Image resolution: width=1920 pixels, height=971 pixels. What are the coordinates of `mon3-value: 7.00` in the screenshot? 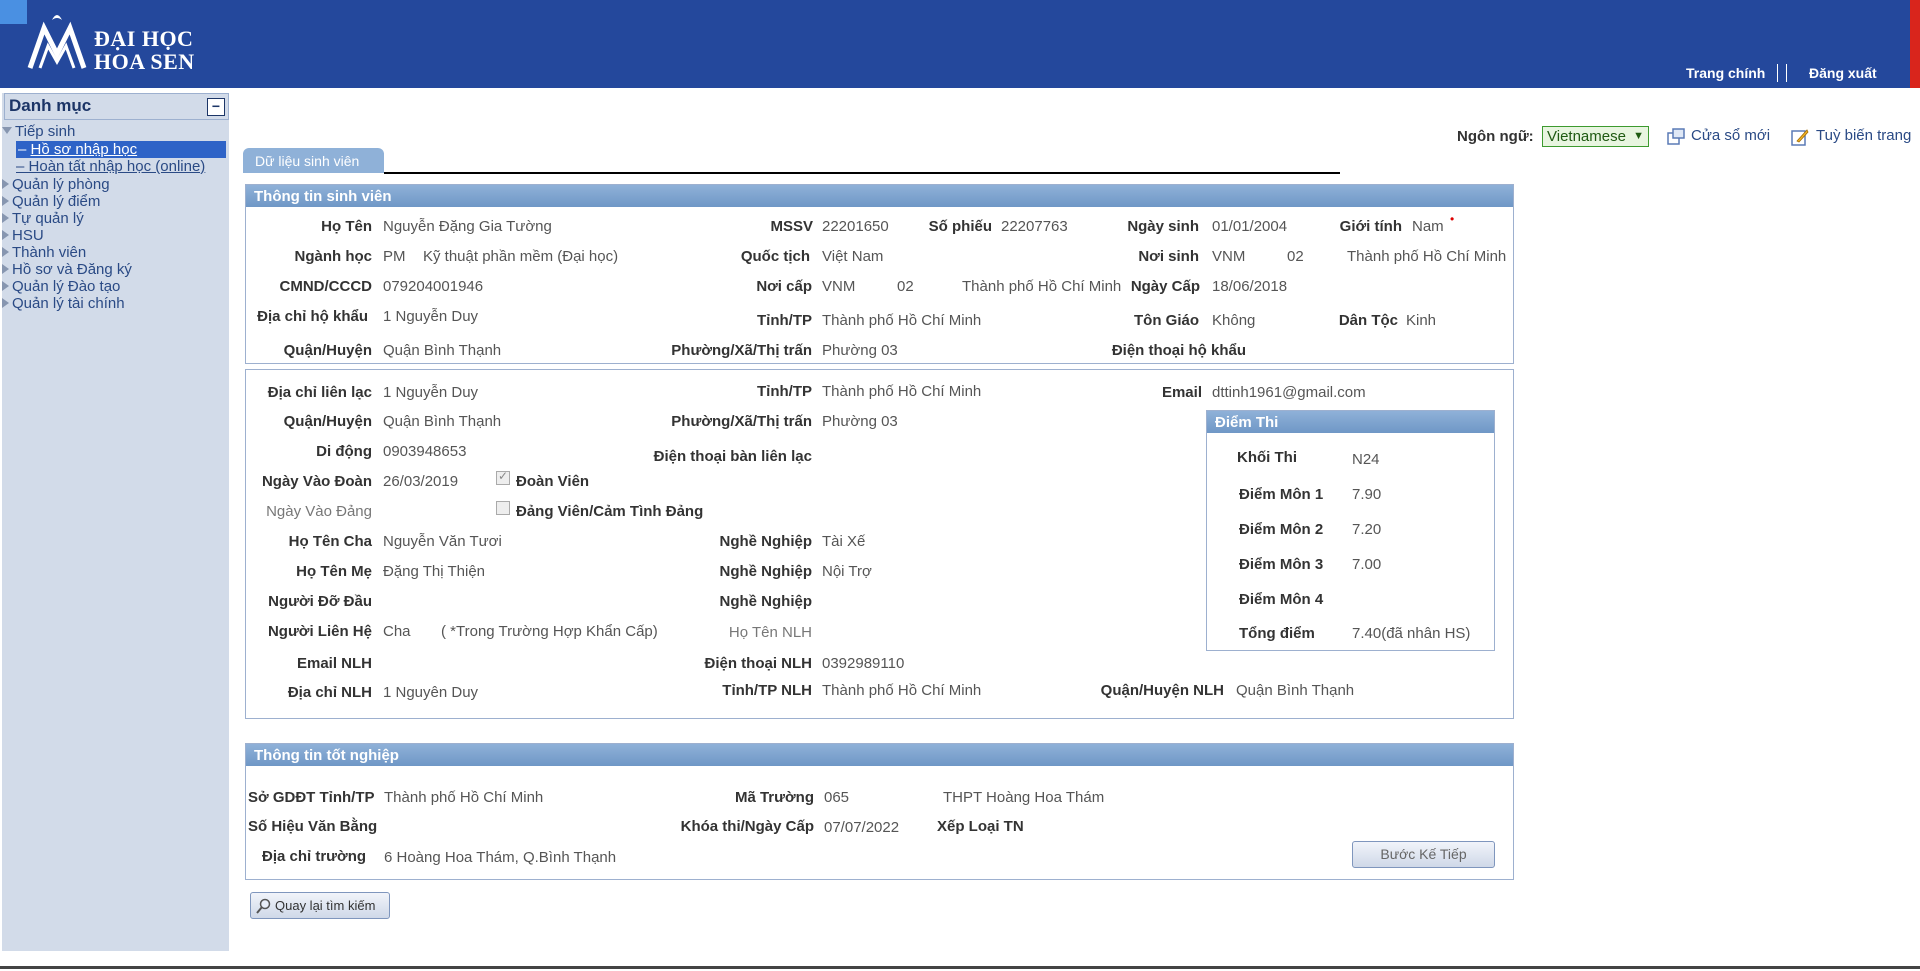 It's located at (1367, 564).